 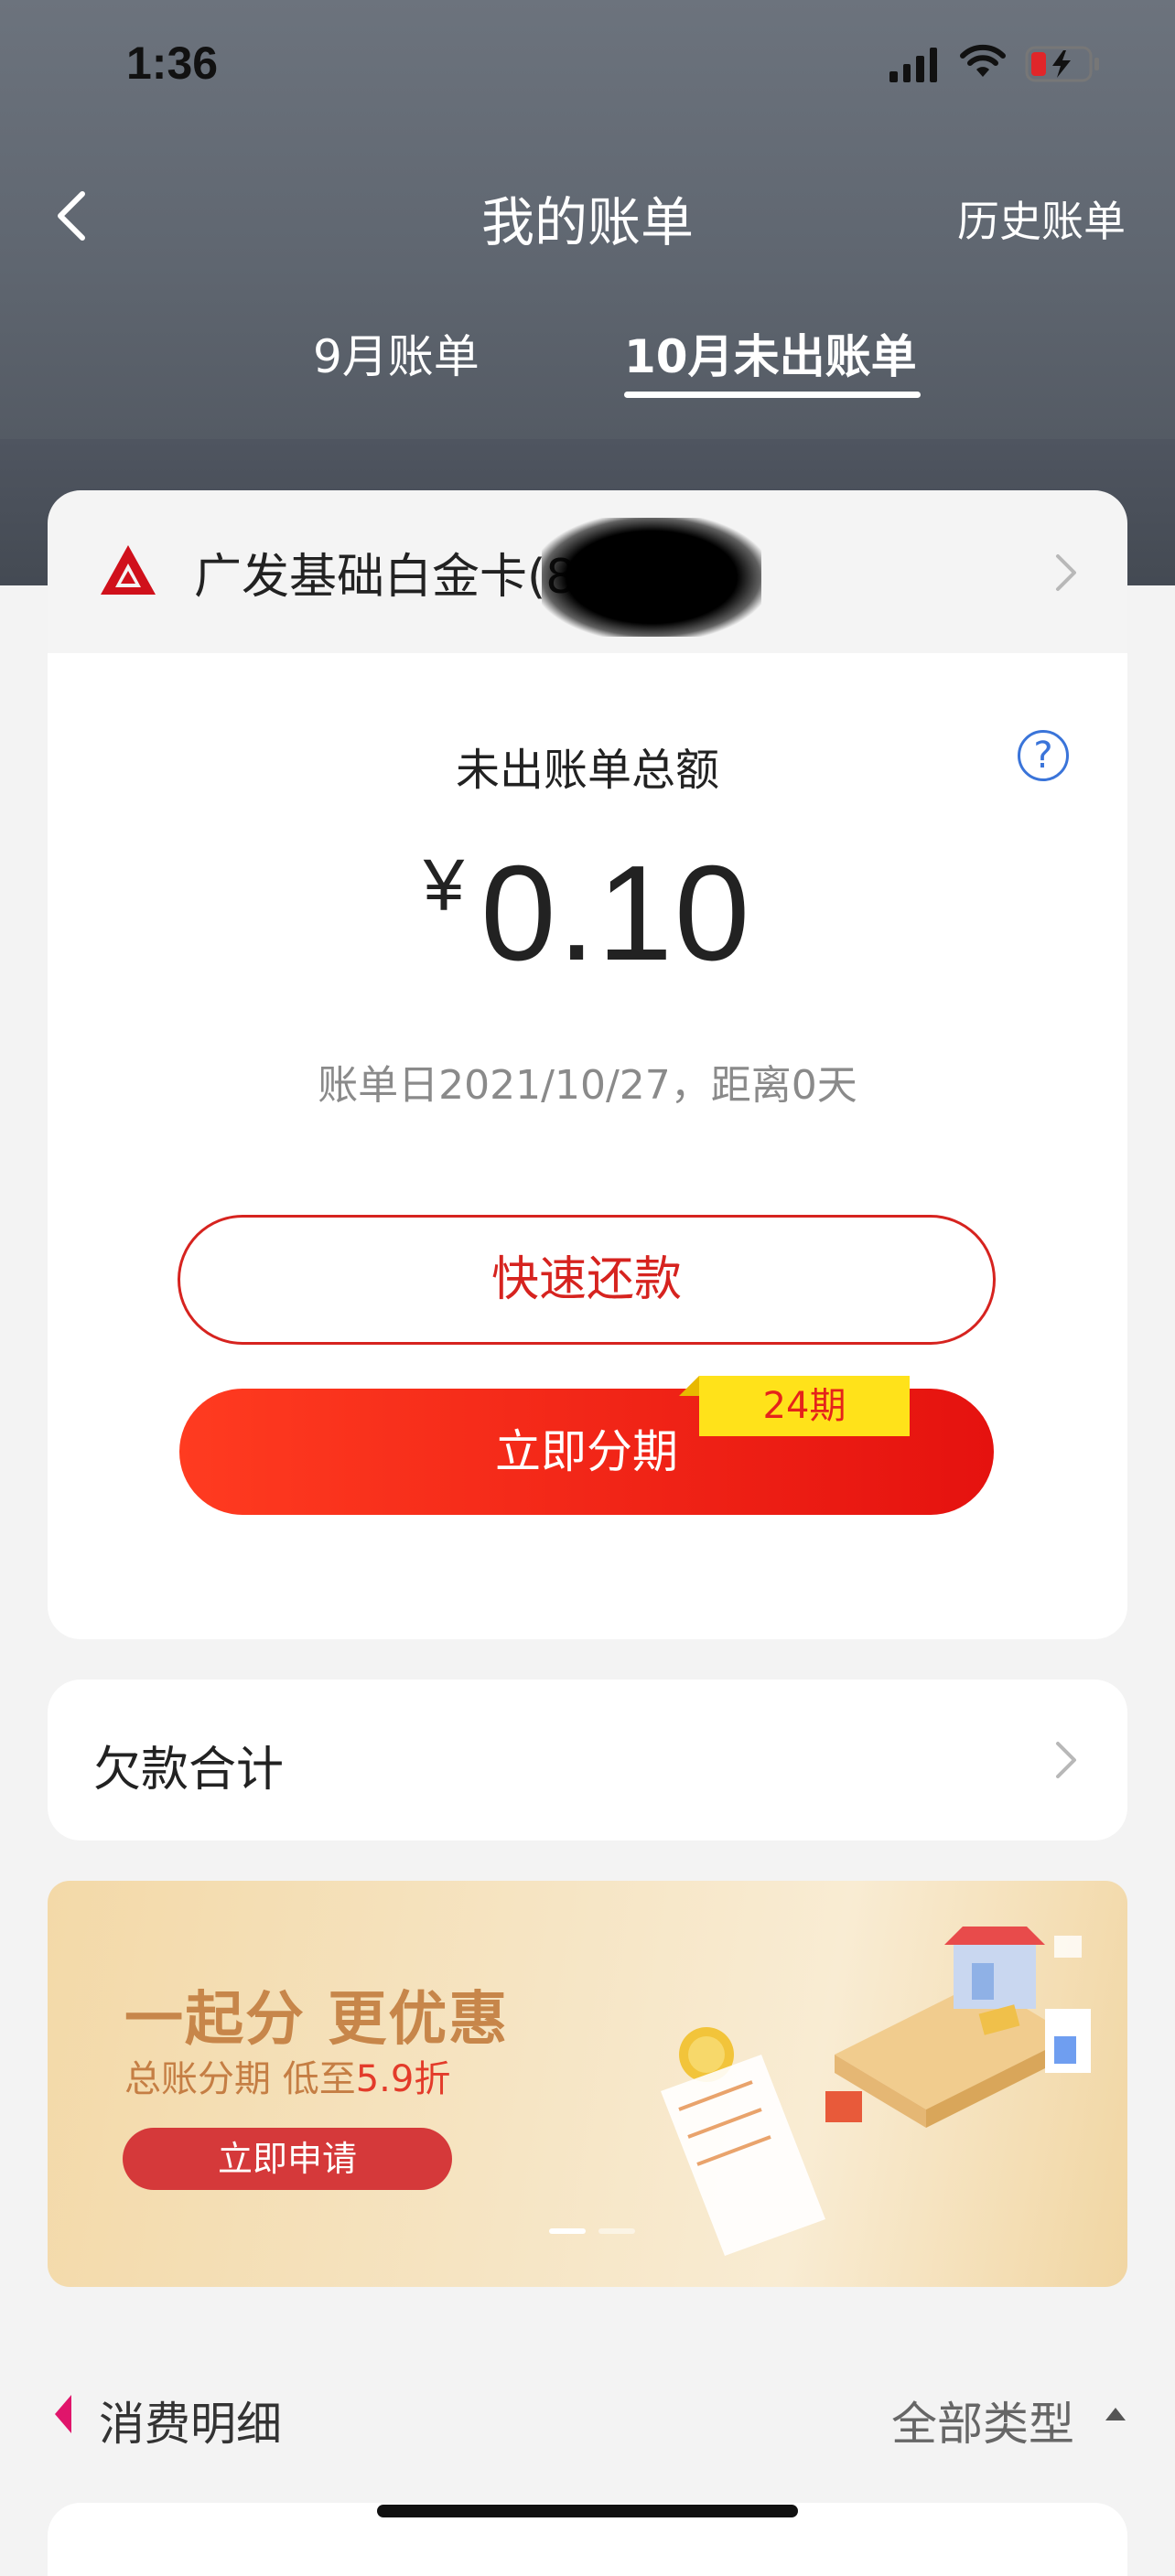 What do you see at coordinates (651, 577) in the screenshot?
I see `redaction-mark` at bounding box center [651, 577].